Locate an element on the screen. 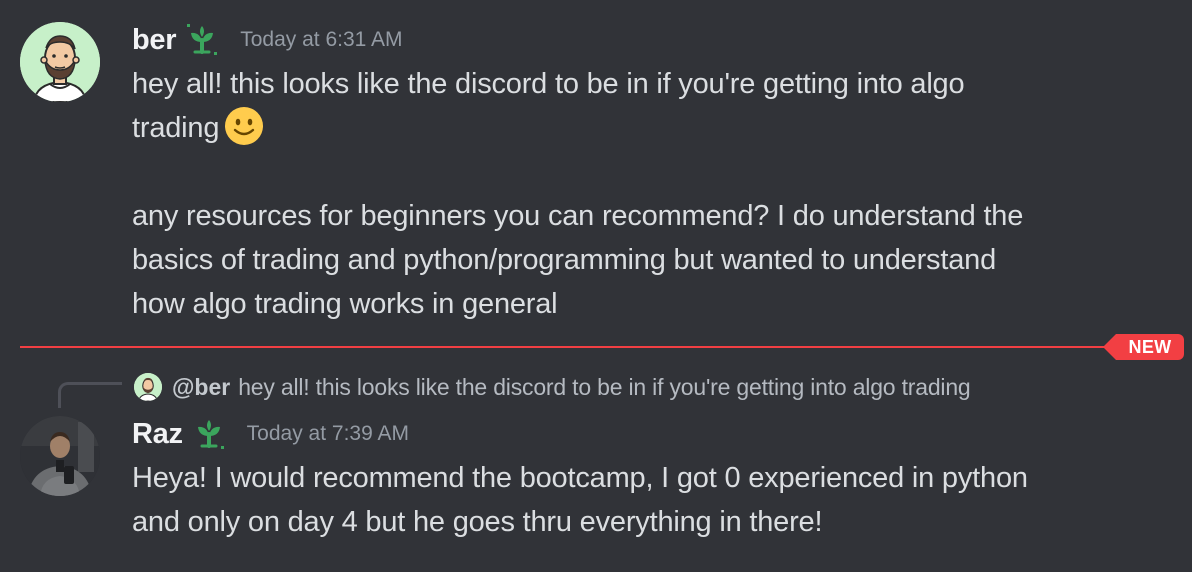  message-header: Raz Today at 7:39 AM is located at coordinates (270, 434).